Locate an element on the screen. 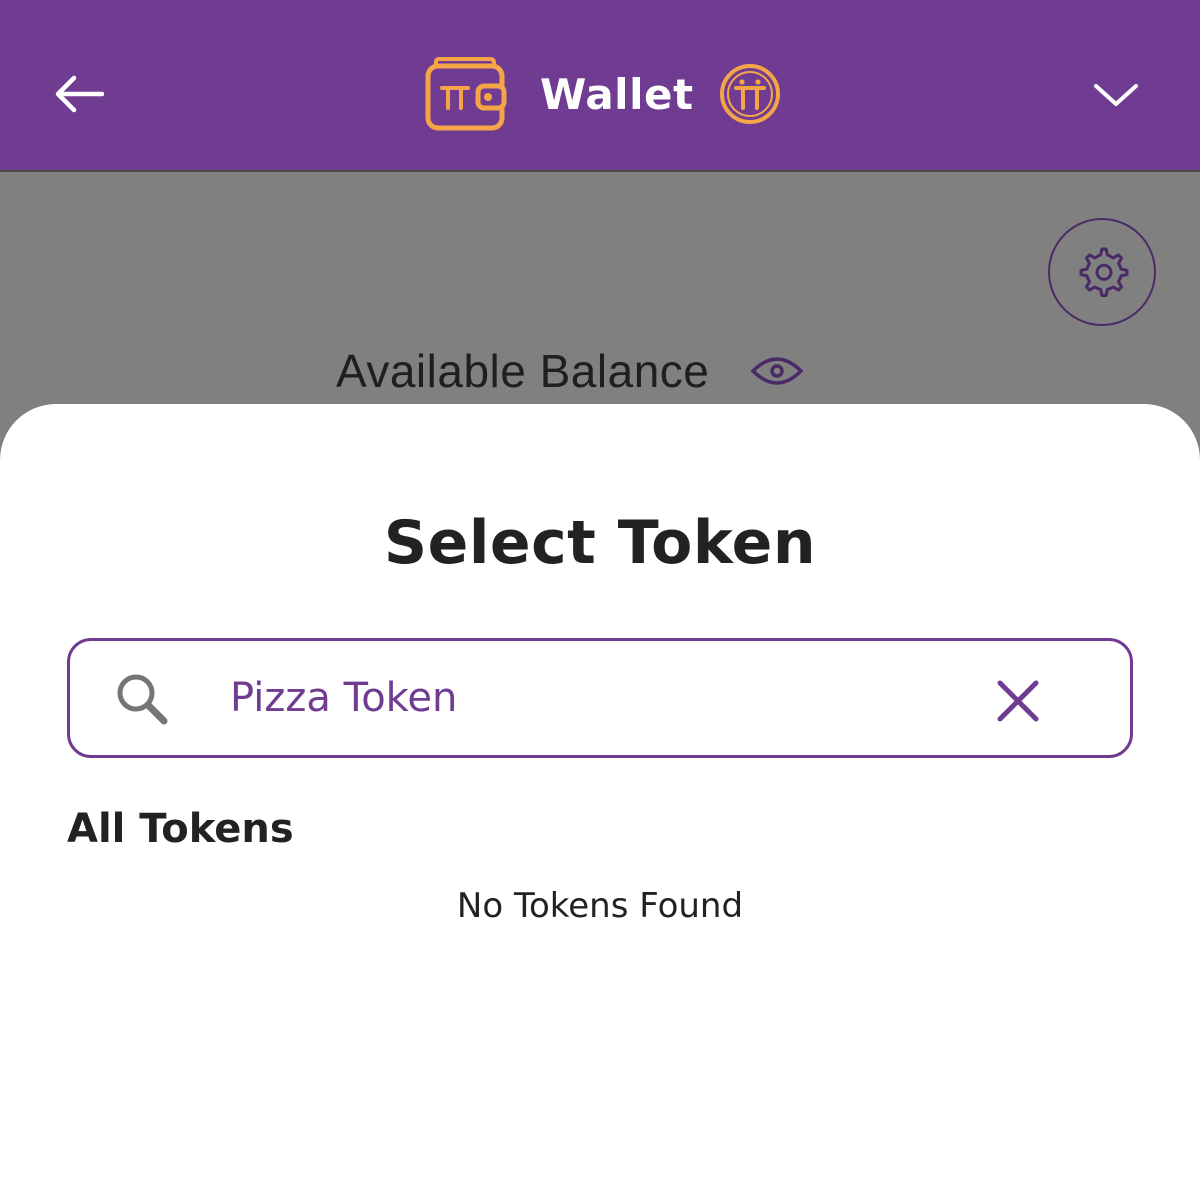  all-tokens-heading: All Tokens is located at coordinates (180, 829).